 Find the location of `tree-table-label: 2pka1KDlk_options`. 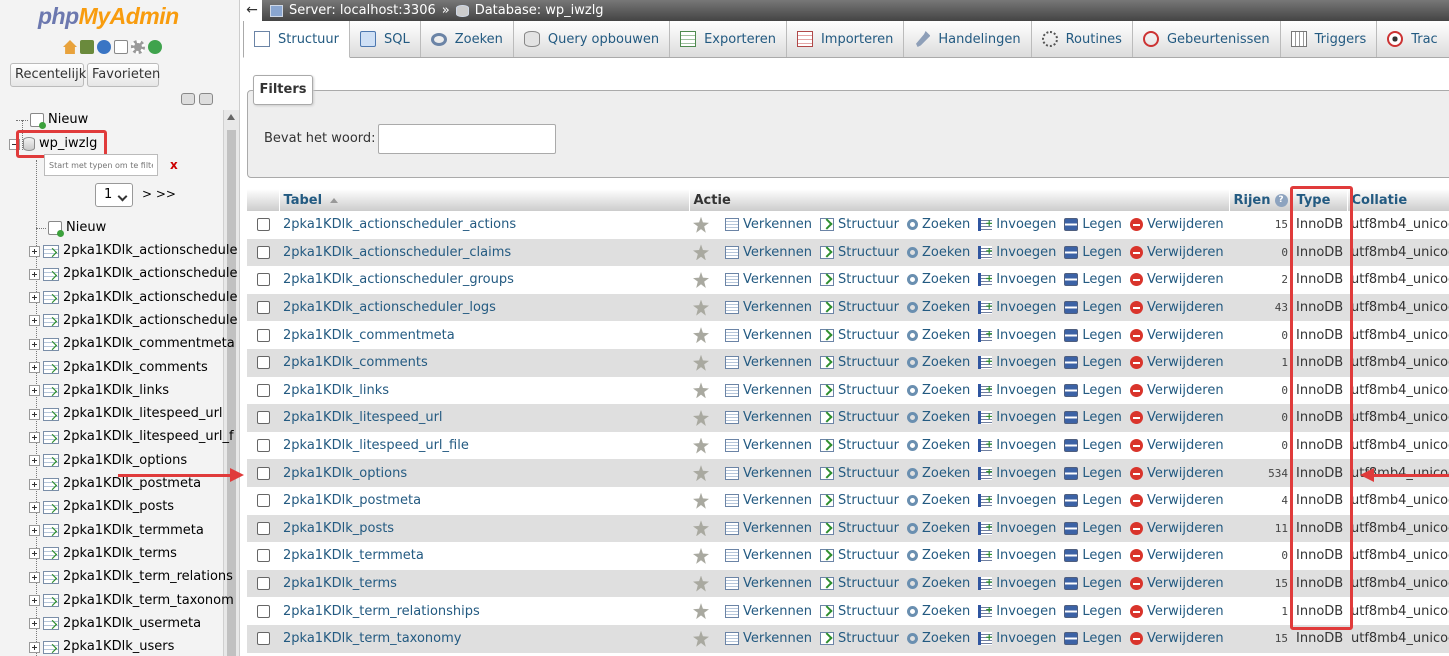

tree-table-label: 2pka1KDlk_options is located at coordinates (125, 461).